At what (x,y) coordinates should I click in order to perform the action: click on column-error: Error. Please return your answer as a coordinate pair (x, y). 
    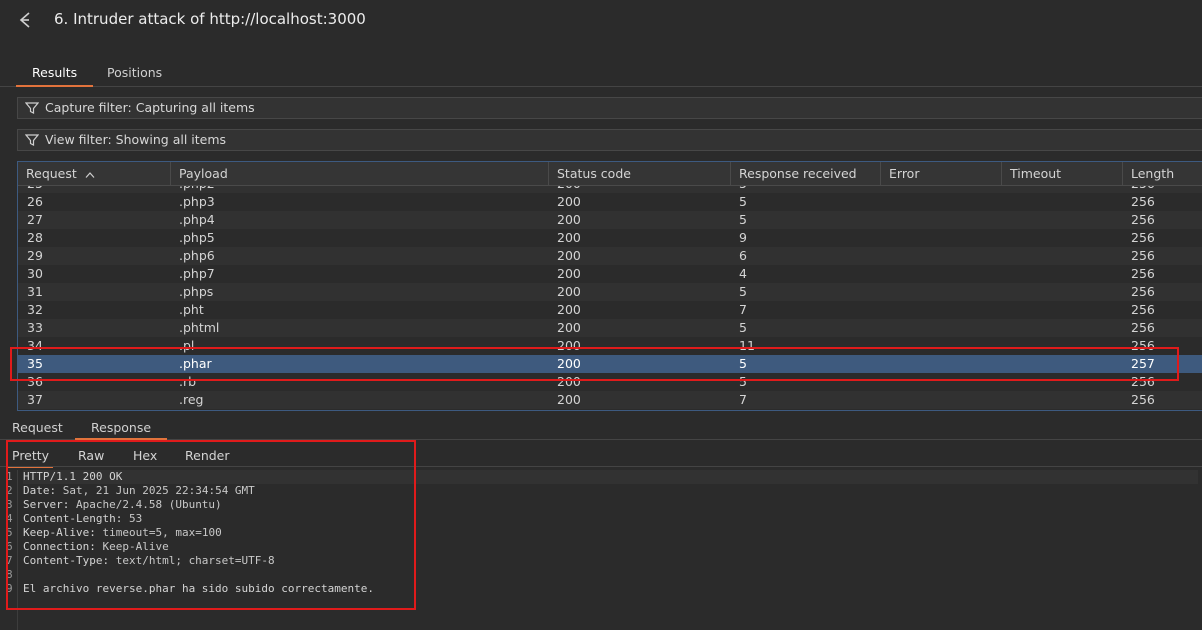
    Looking at the image, I should click on (940, 173).